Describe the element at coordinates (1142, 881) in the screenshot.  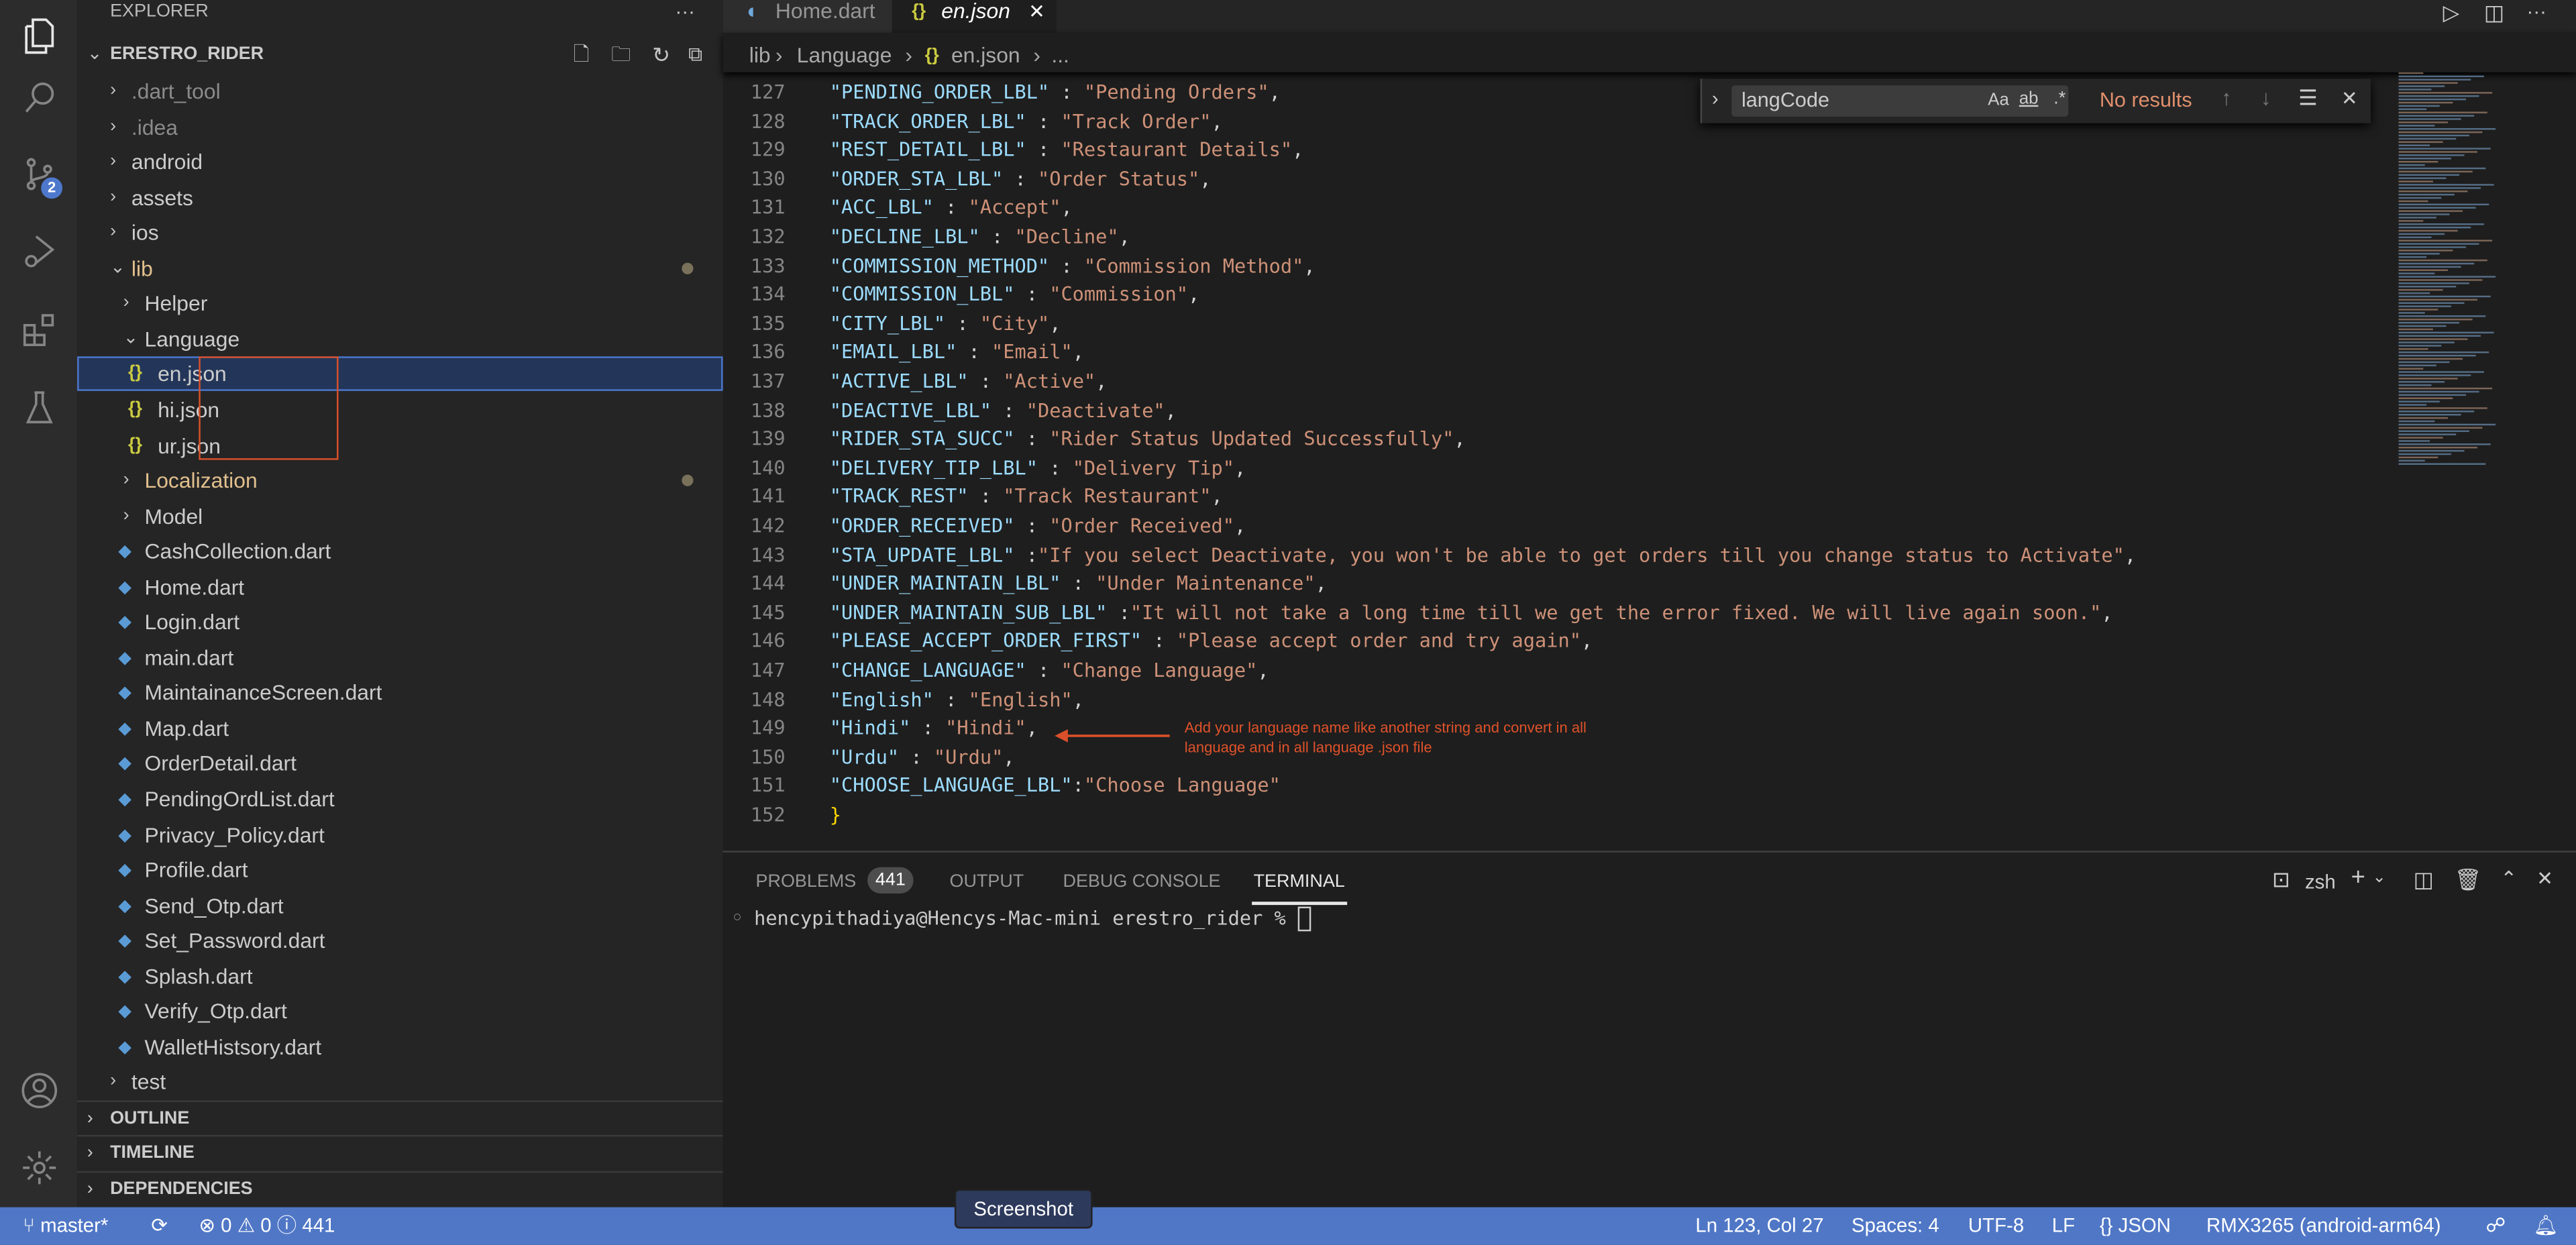
I see `tab-debug-console: DEBUG CONSOLE` at that location.